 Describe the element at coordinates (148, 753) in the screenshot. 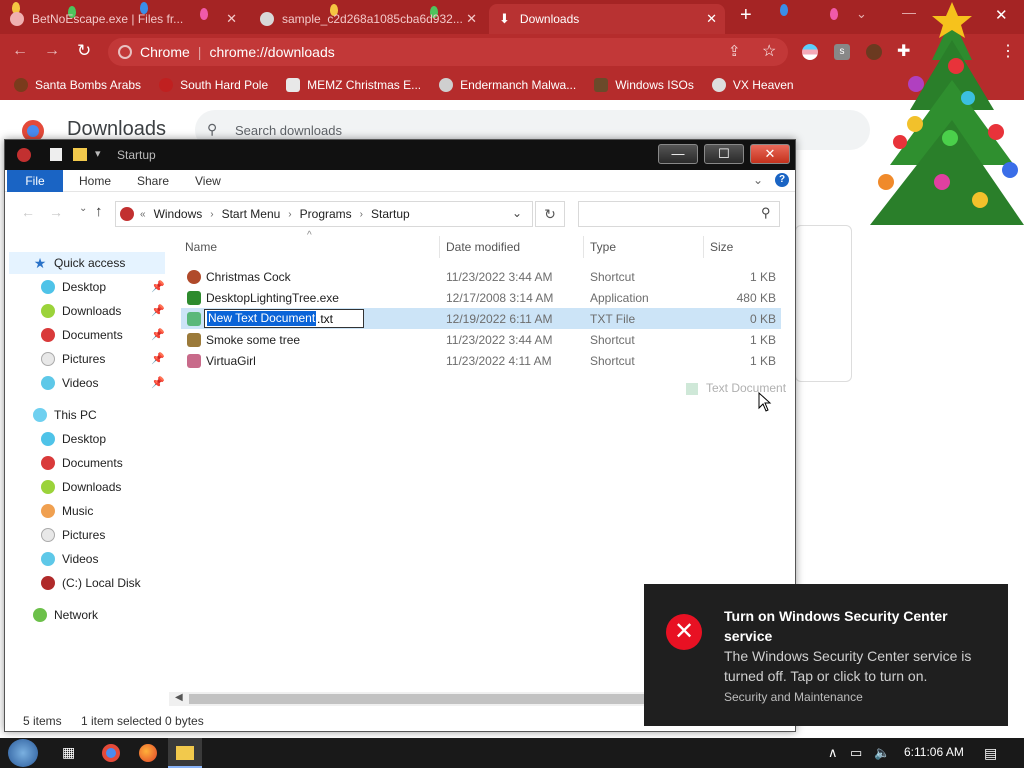

I see `firefox-taskbar-icon` at that location.